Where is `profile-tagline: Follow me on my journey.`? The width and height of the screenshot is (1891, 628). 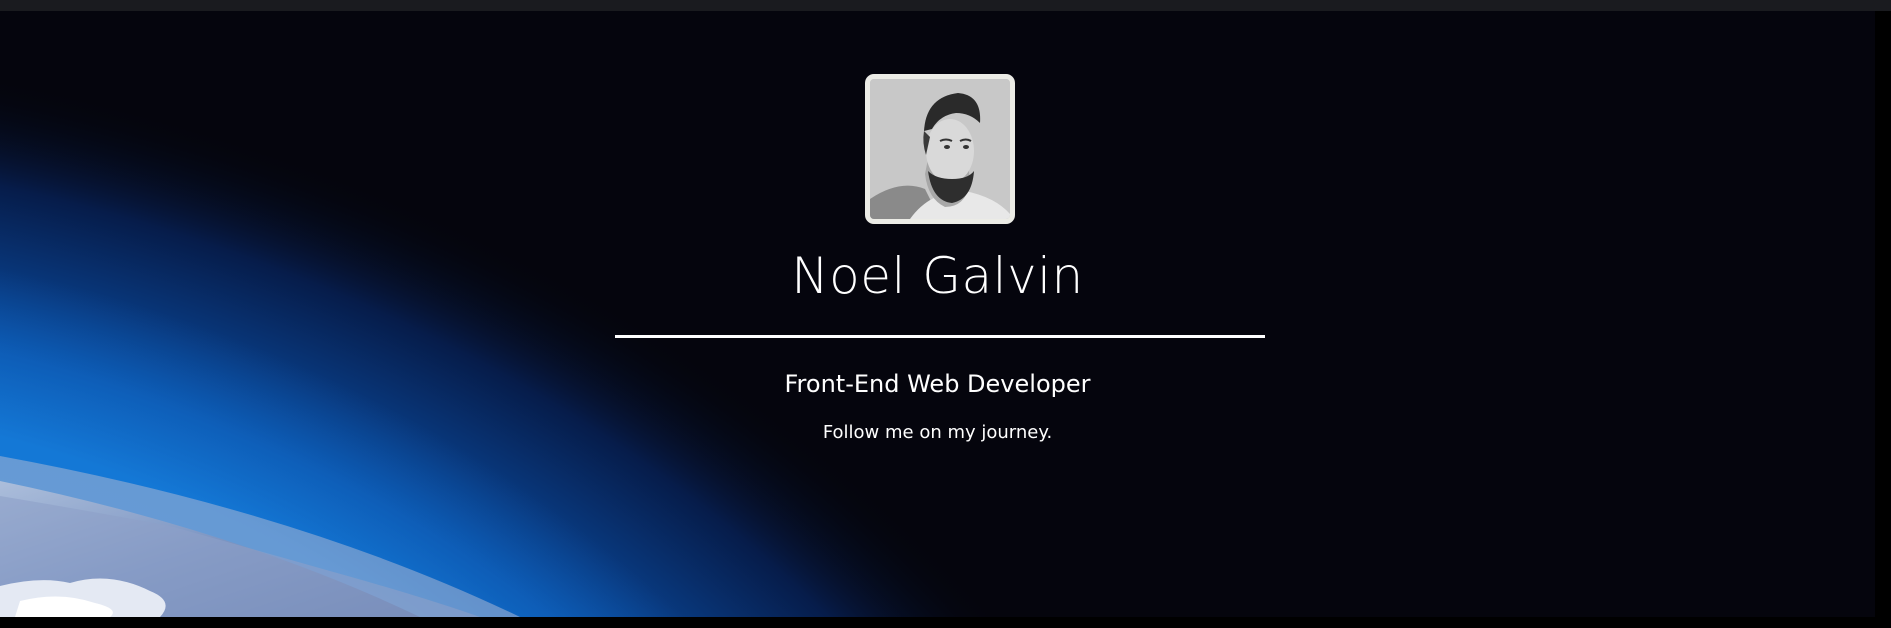
profile-tagline: Follow me on my journey. is located at coordinates (937, 432).